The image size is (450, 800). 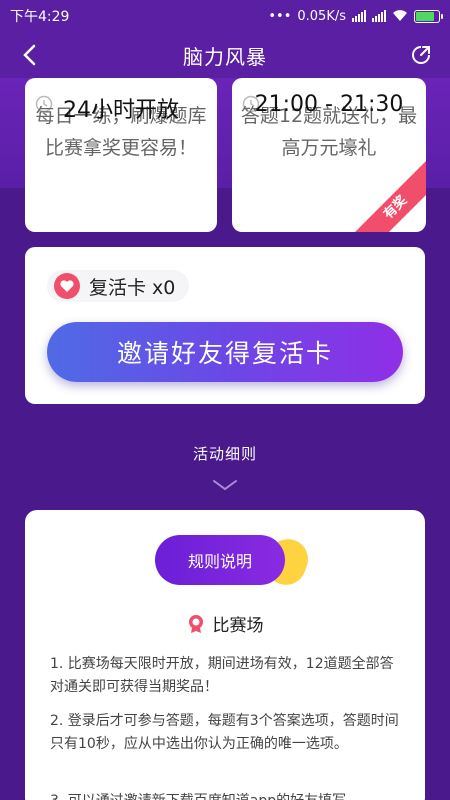 I want to click on heart-icon, so click(x=67, y=286).